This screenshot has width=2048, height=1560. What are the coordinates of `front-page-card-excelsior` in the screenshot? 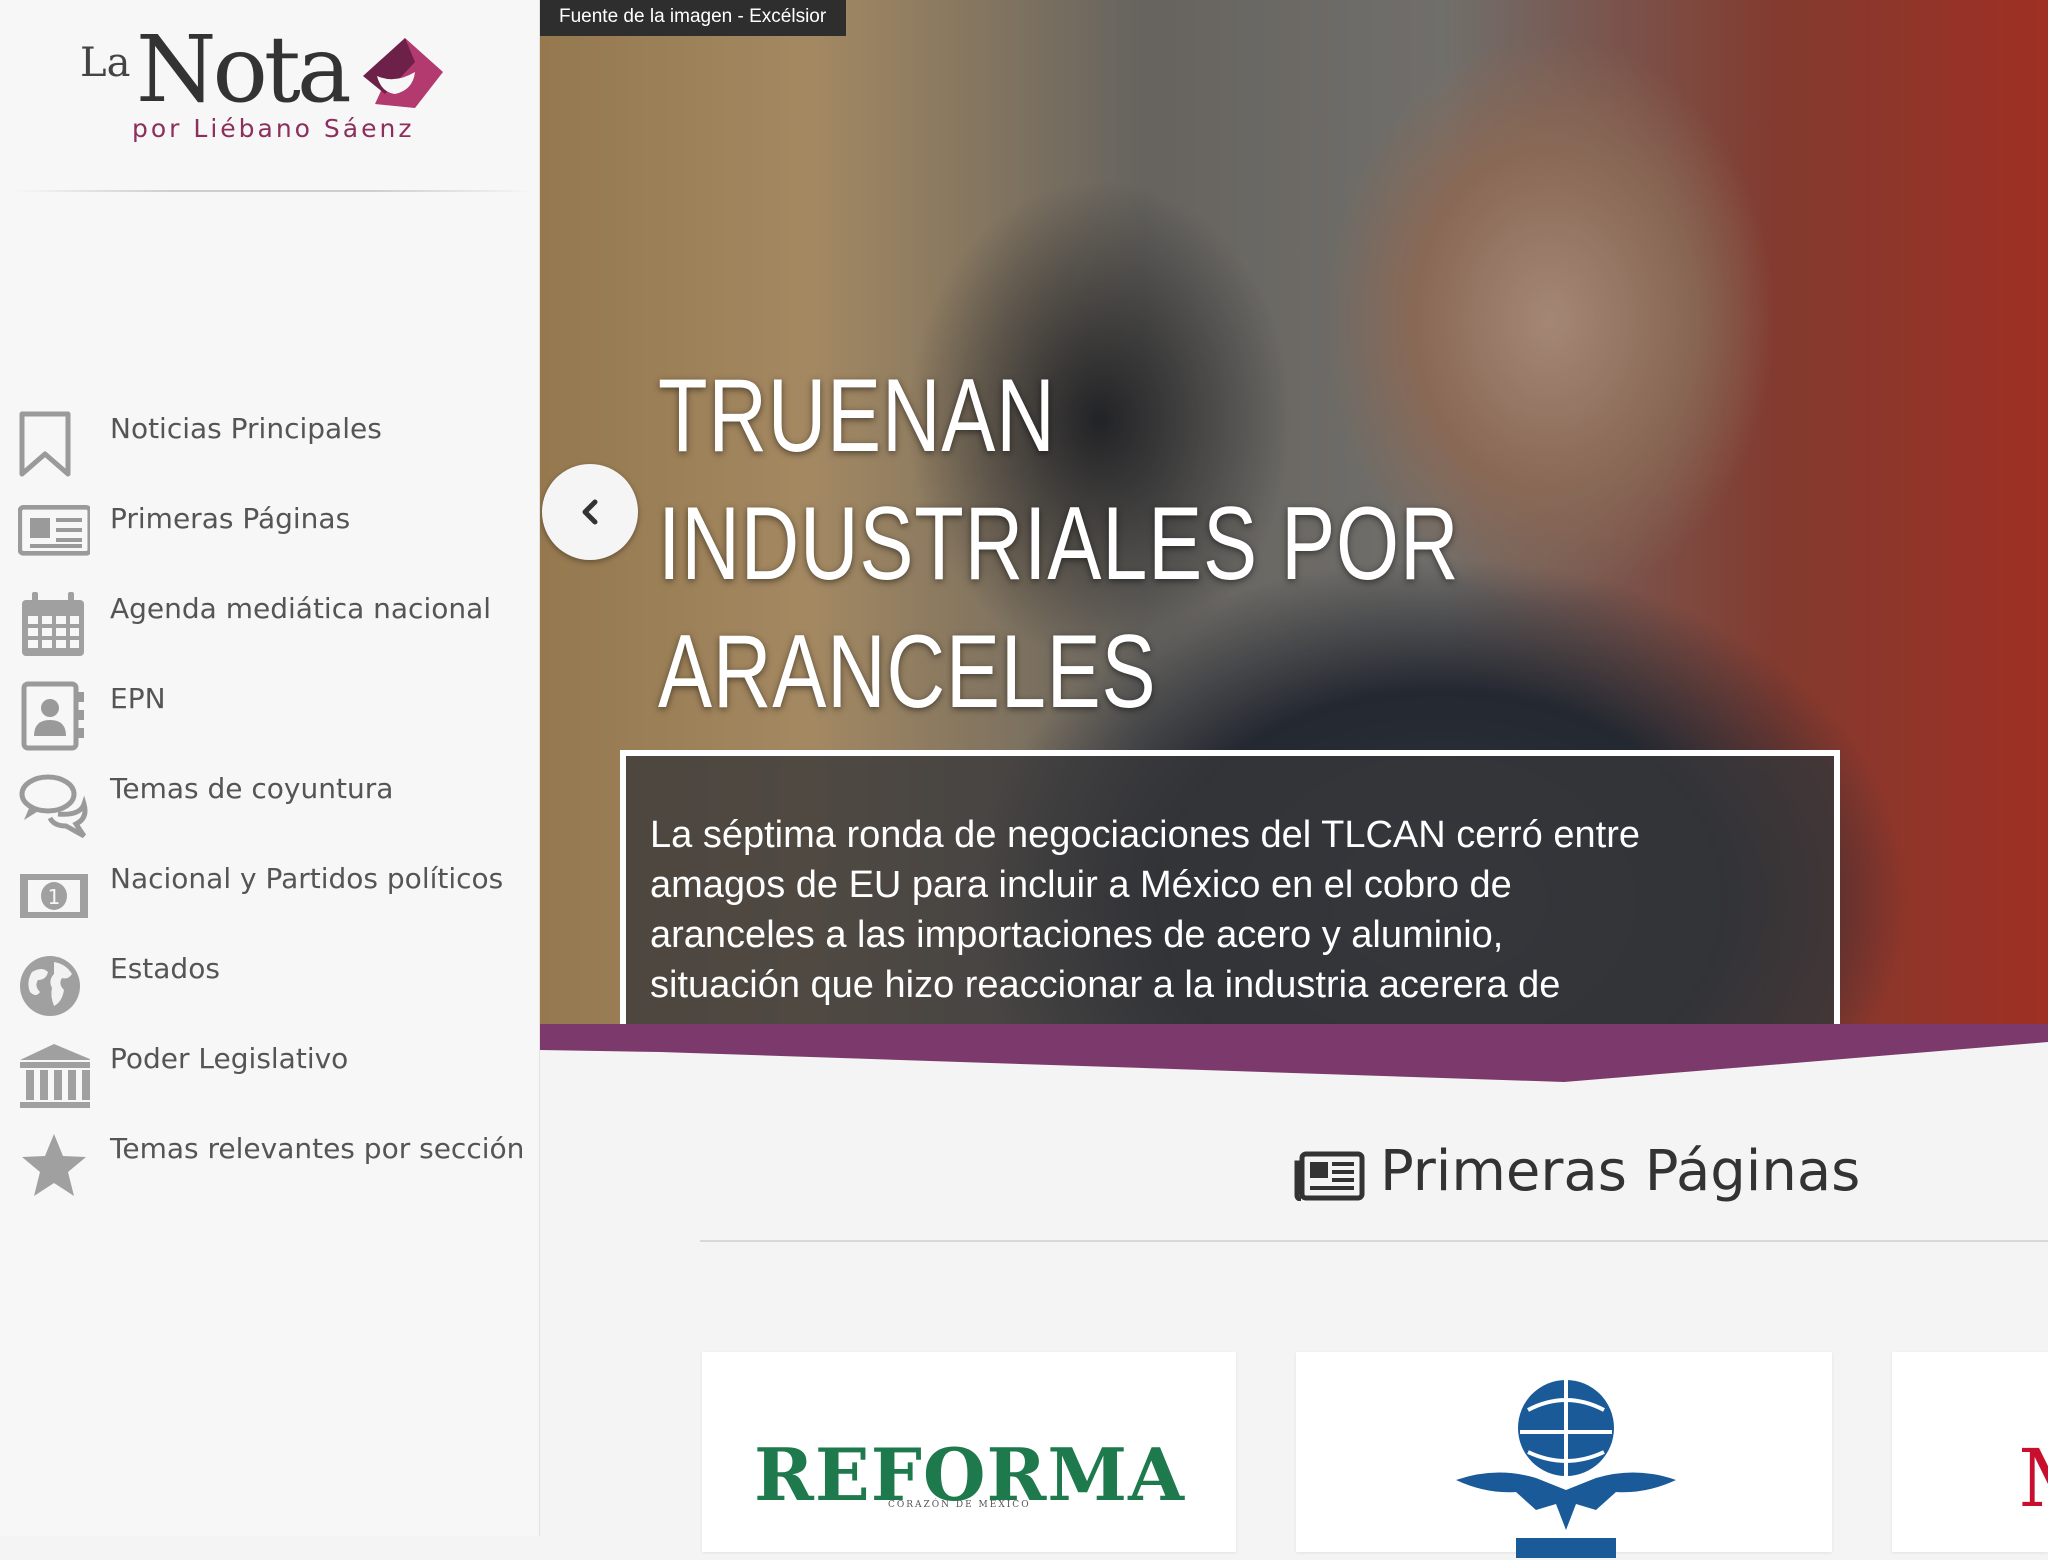 It's located at (1564, 1455).